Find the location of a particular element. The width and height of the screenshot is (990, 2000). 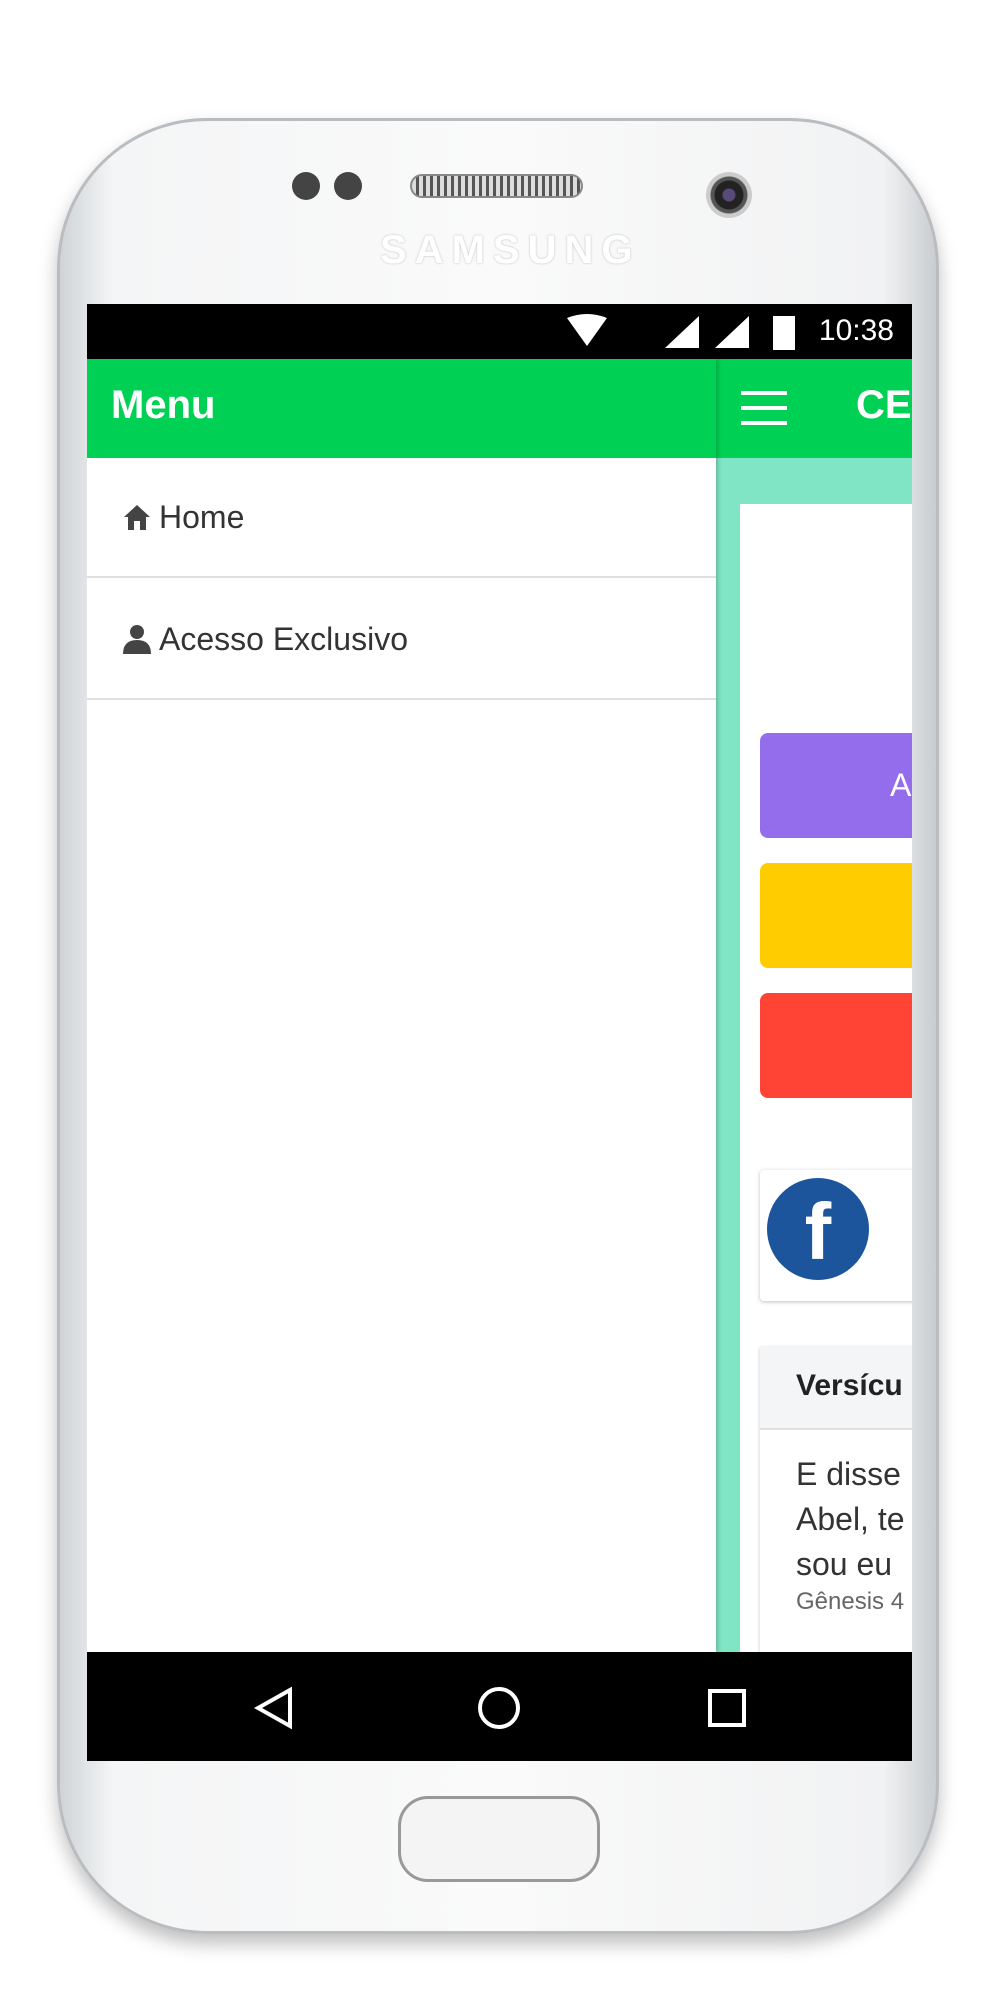

hamburger-menu-icon is located at coordinates (764, 408).